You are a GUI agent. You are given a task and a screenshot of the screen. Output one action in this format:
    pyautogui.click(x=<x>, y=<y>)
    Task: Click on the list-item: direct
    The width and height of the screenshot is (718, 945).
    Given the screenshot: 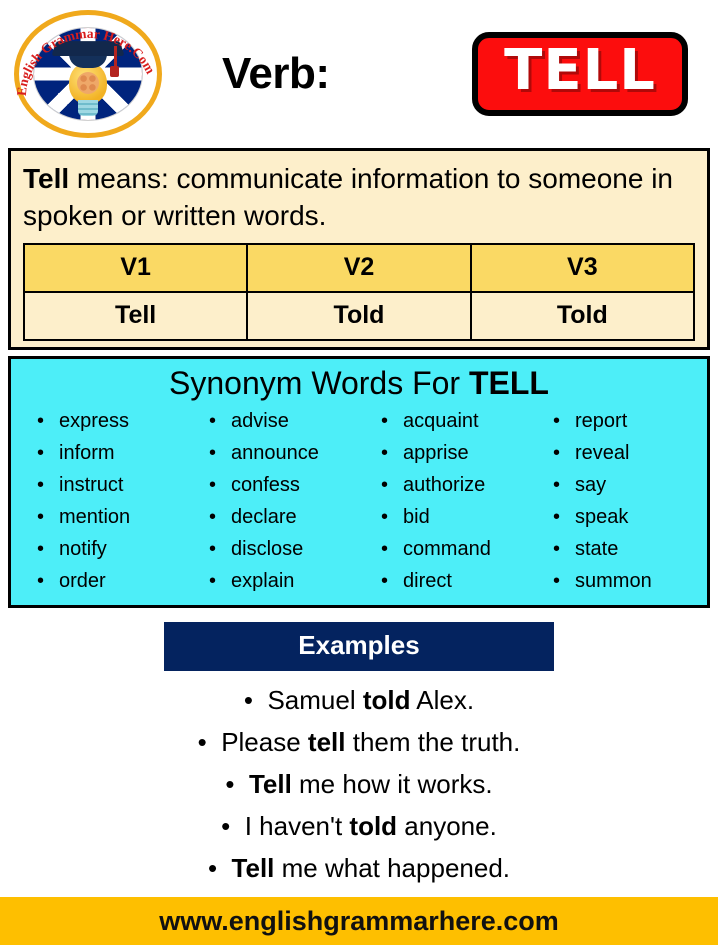 What is the action you would take?
    pyautogui.click(x=456, y=581)
    